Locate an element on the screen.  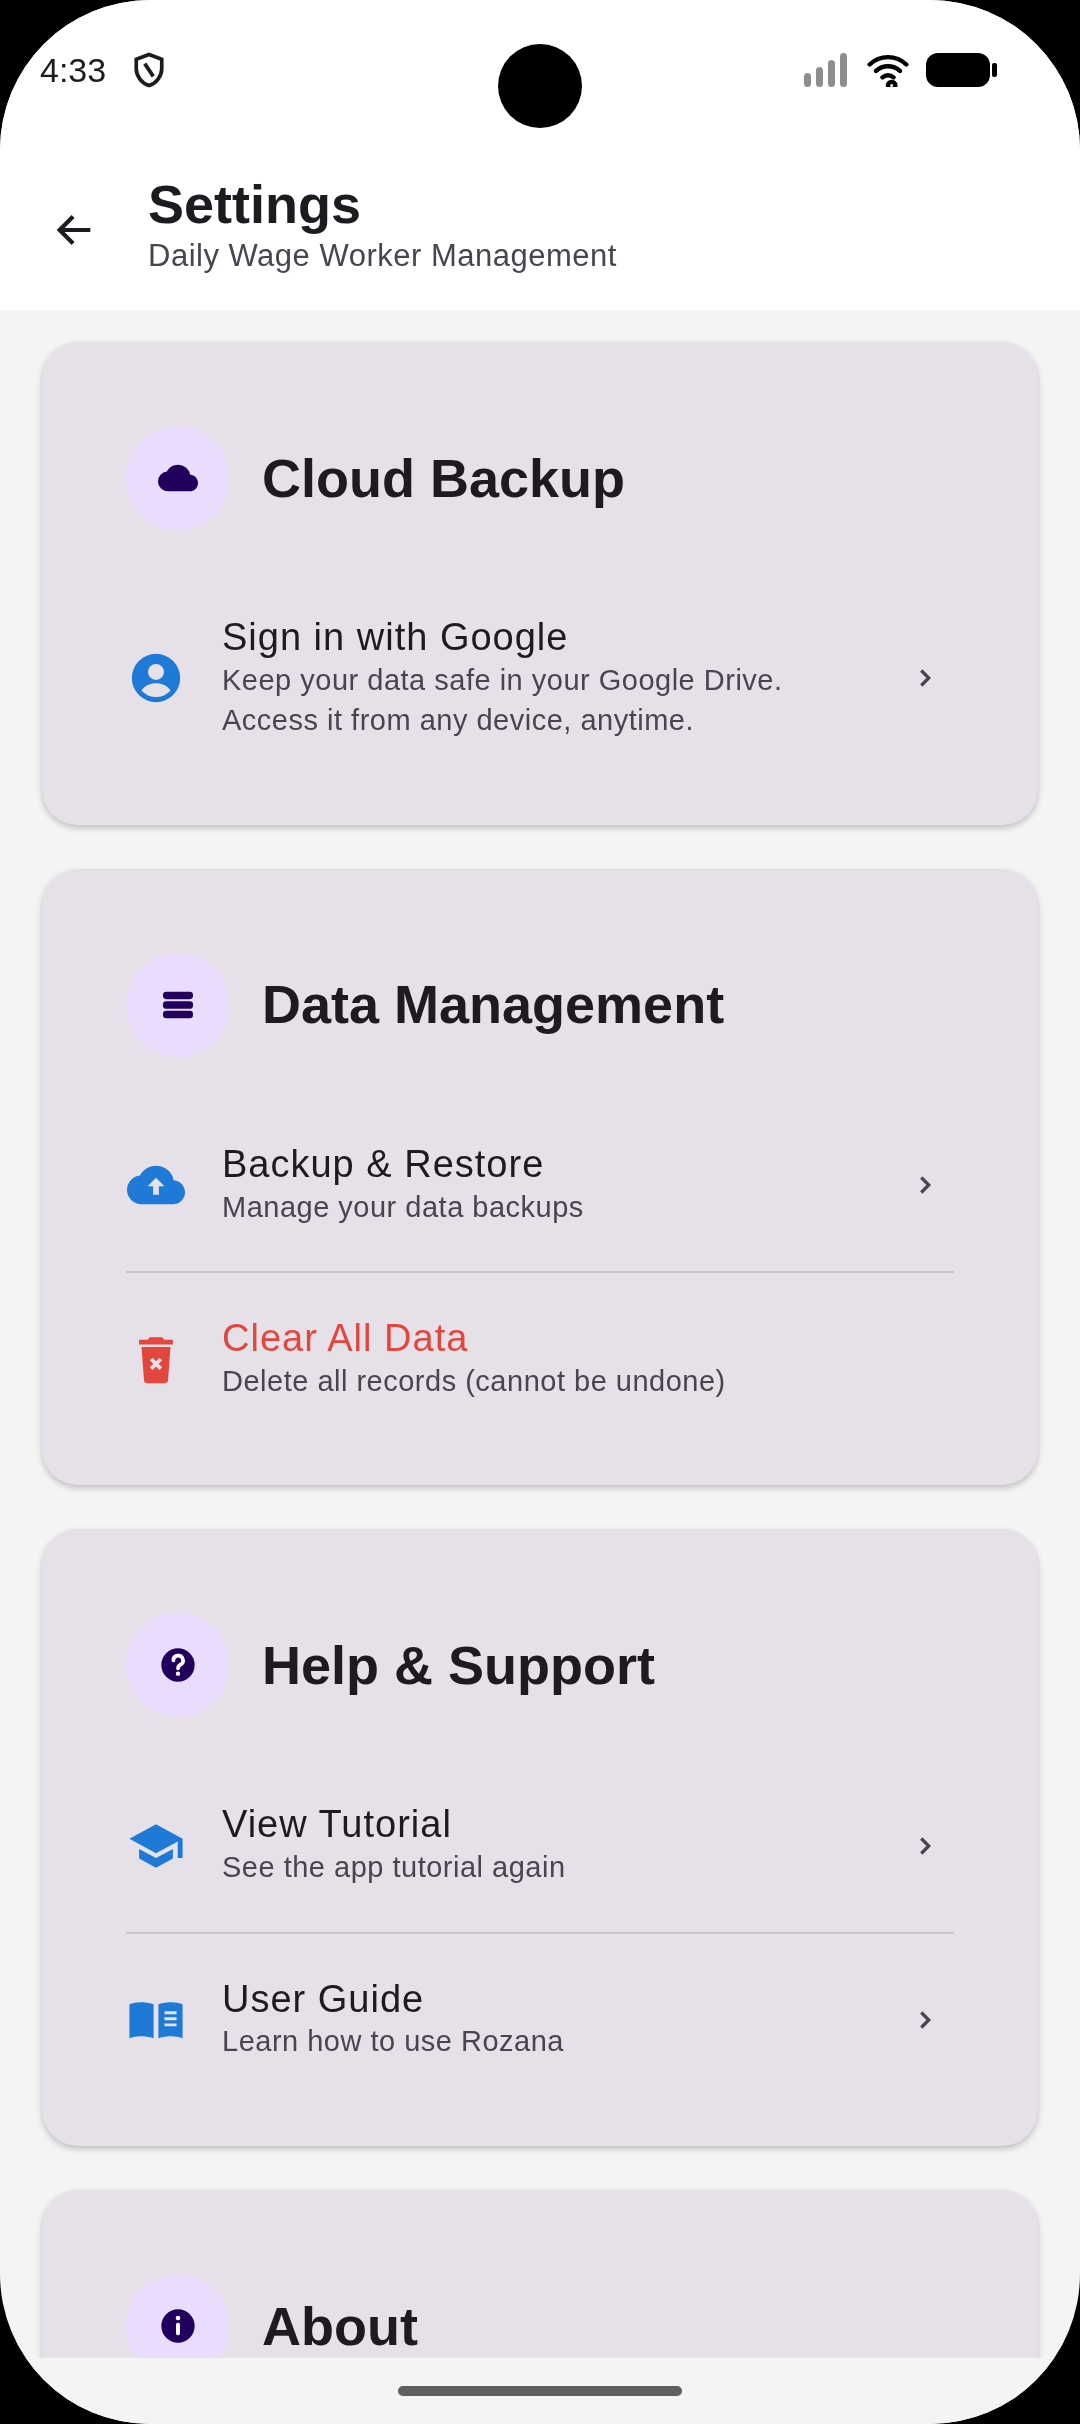
section-title: Cloud Backup is located at coordinates (444, 478).